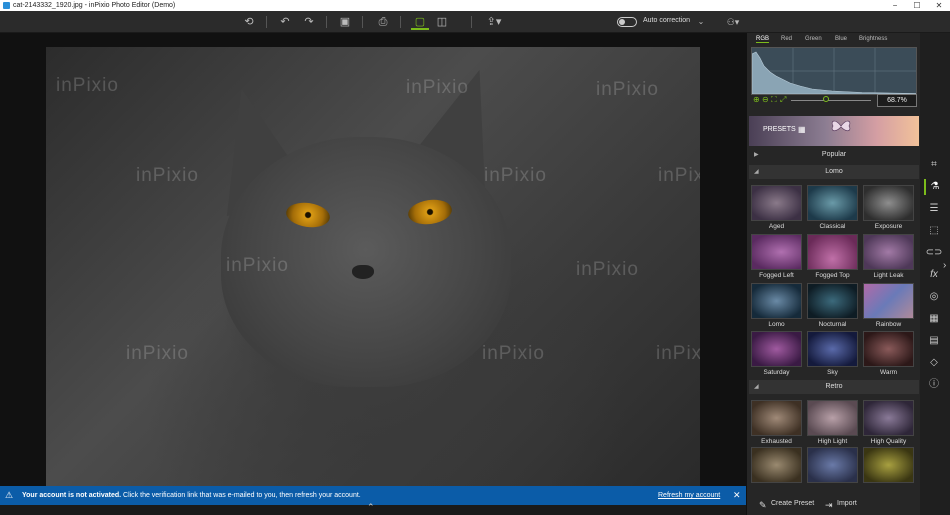 This screenshot has height=515, width=950. Describe the element at coordinates (442, 22) in the screenshot. I see `compare-view-button: ◫` at that location.